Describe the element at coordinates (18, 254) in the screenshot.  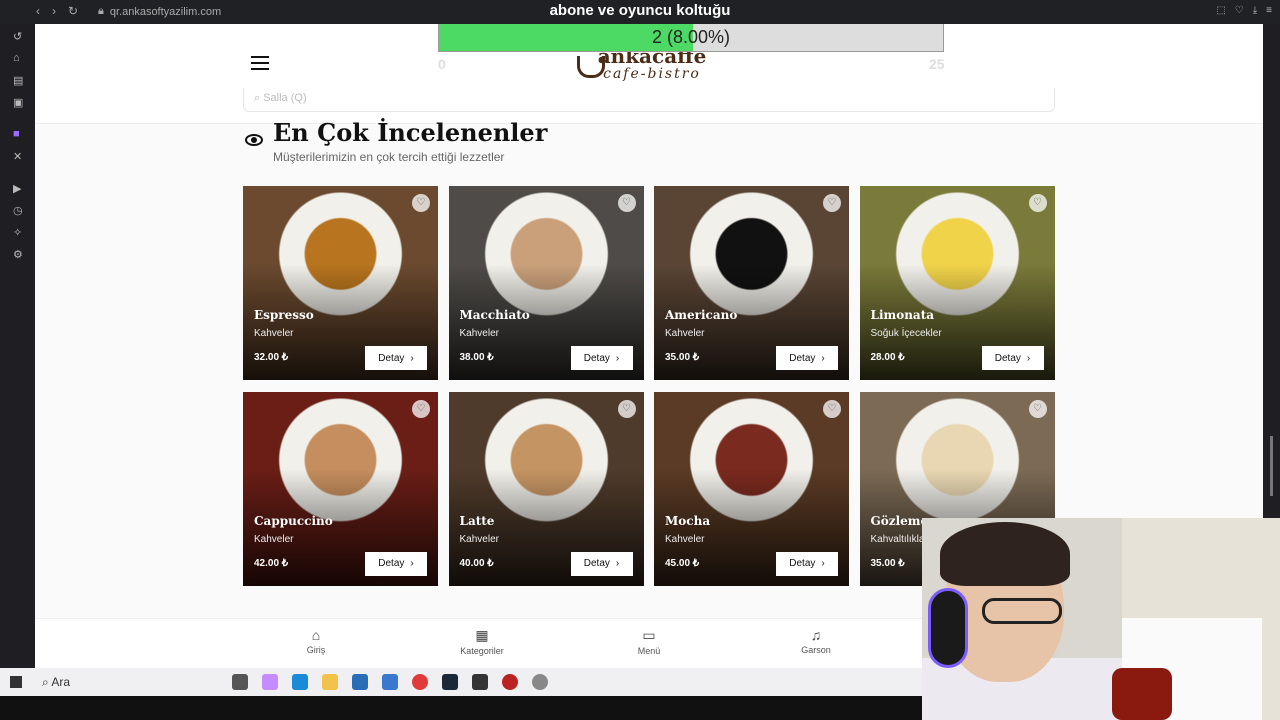
I see `settings-icon: ⚙` at that location.